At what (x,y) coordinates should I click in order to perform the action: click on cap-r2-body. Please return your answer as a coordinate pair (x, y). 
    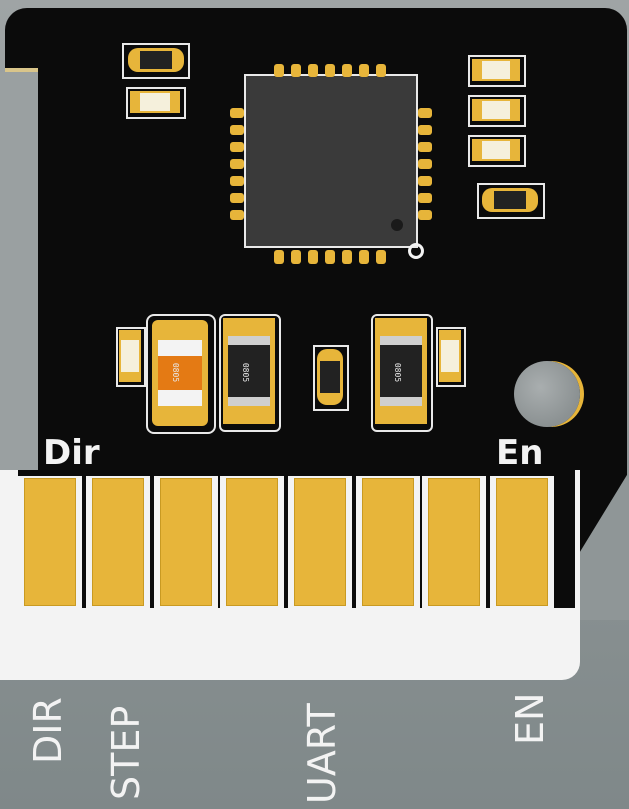
    Looking at the image, I should click on (496, 110).